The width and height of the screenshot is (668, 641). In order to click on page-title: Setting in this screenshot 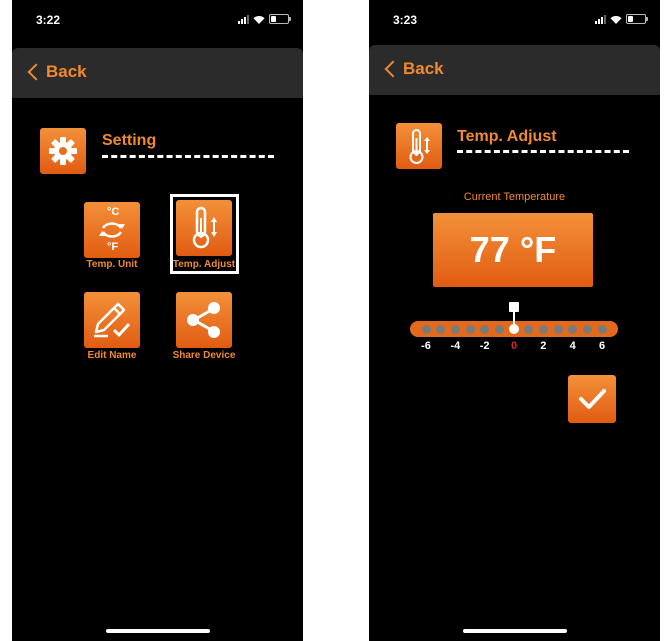, I will do `click(129, 140)`.